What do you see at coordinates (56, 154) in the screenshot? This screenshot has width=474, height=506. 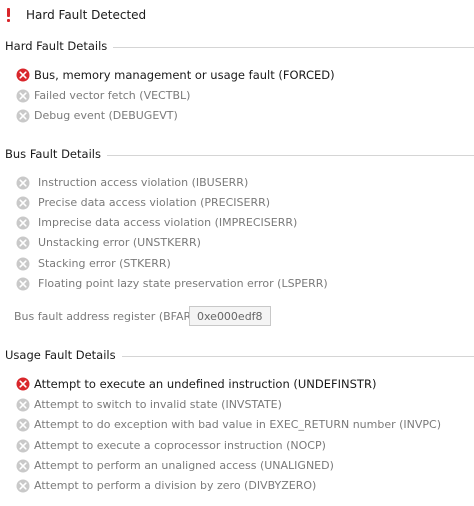 I see `bus-fault-section-title: Bus Fault Details` at bounding box center [56, 154].